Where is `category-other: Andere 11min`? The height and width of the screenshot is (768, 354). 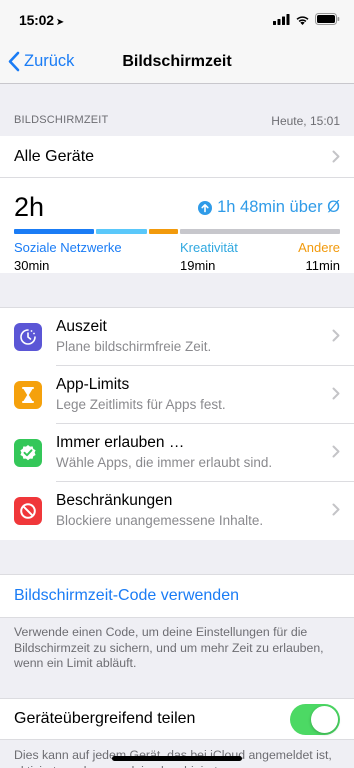
category-other: Andere 11min is located at coordinates (319, 256).